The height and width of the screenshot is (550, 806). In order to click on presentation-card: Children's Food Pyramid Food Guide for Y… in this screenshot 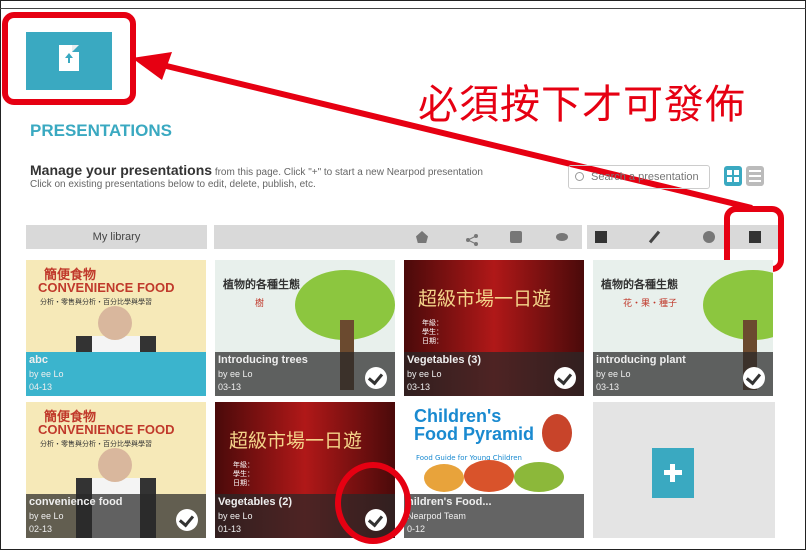, I will do `click(494, 470)`.